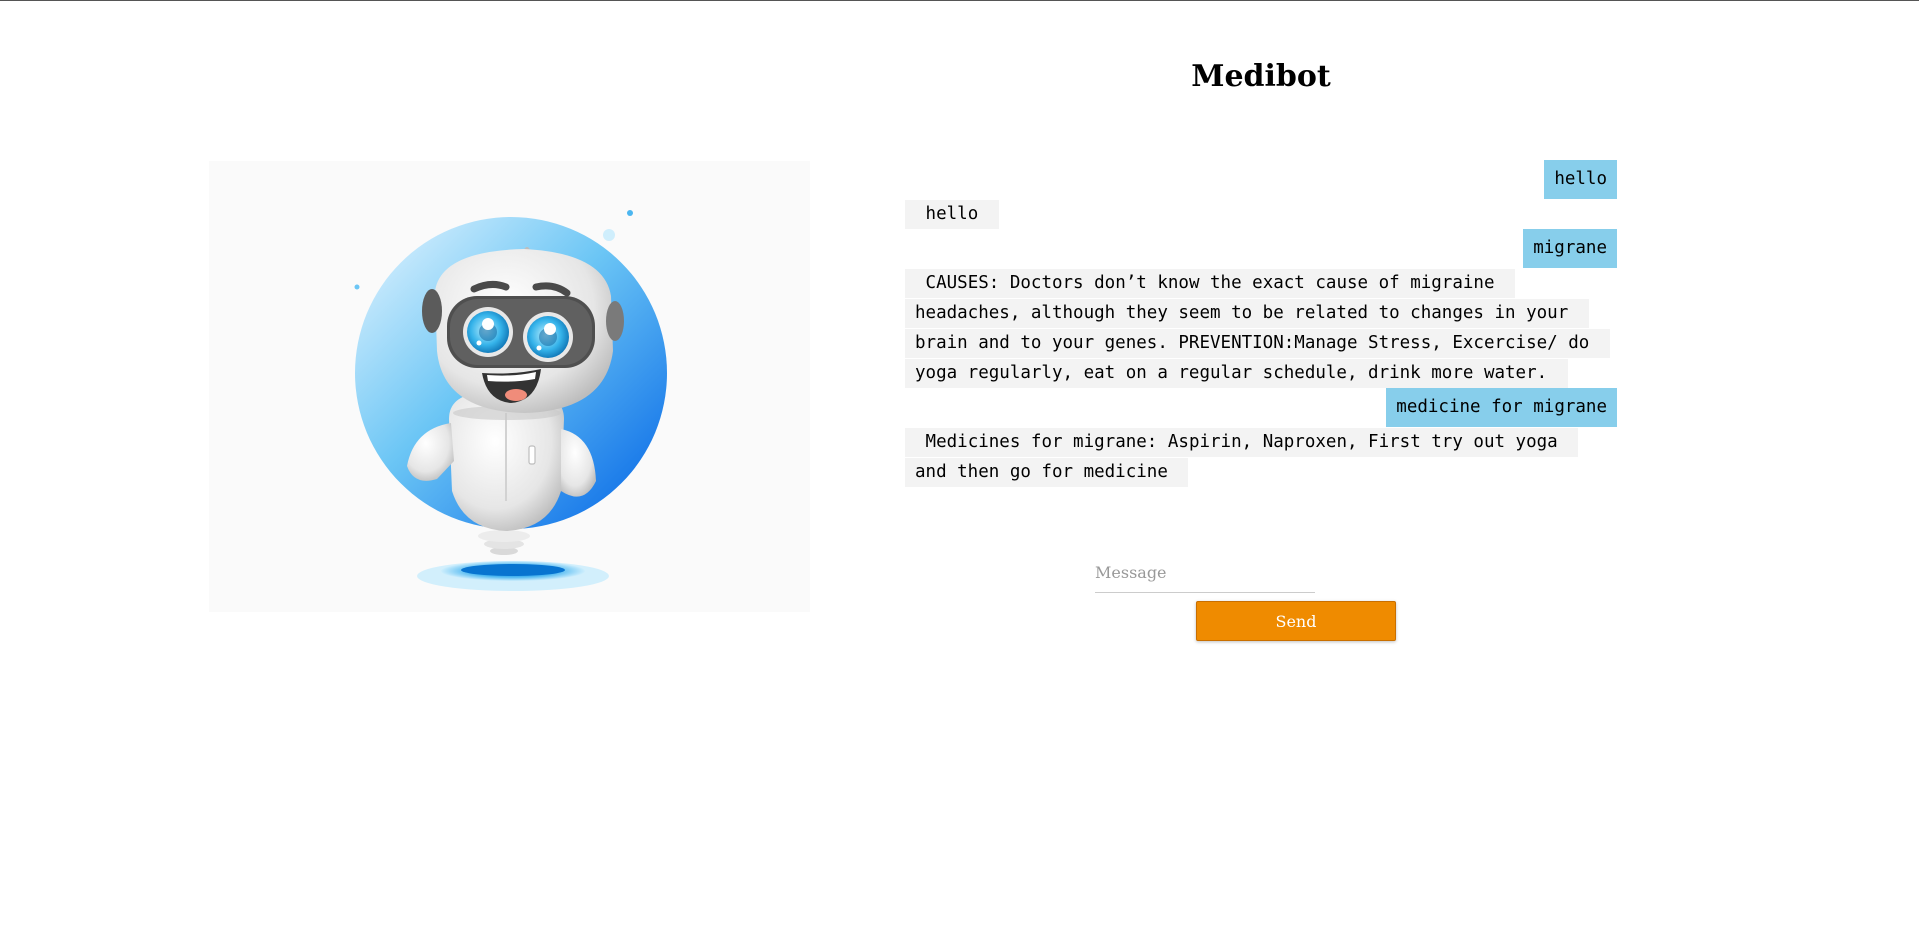 This screenshot has height=936, width=1919. I want to click on composer, so click(1245, 576).